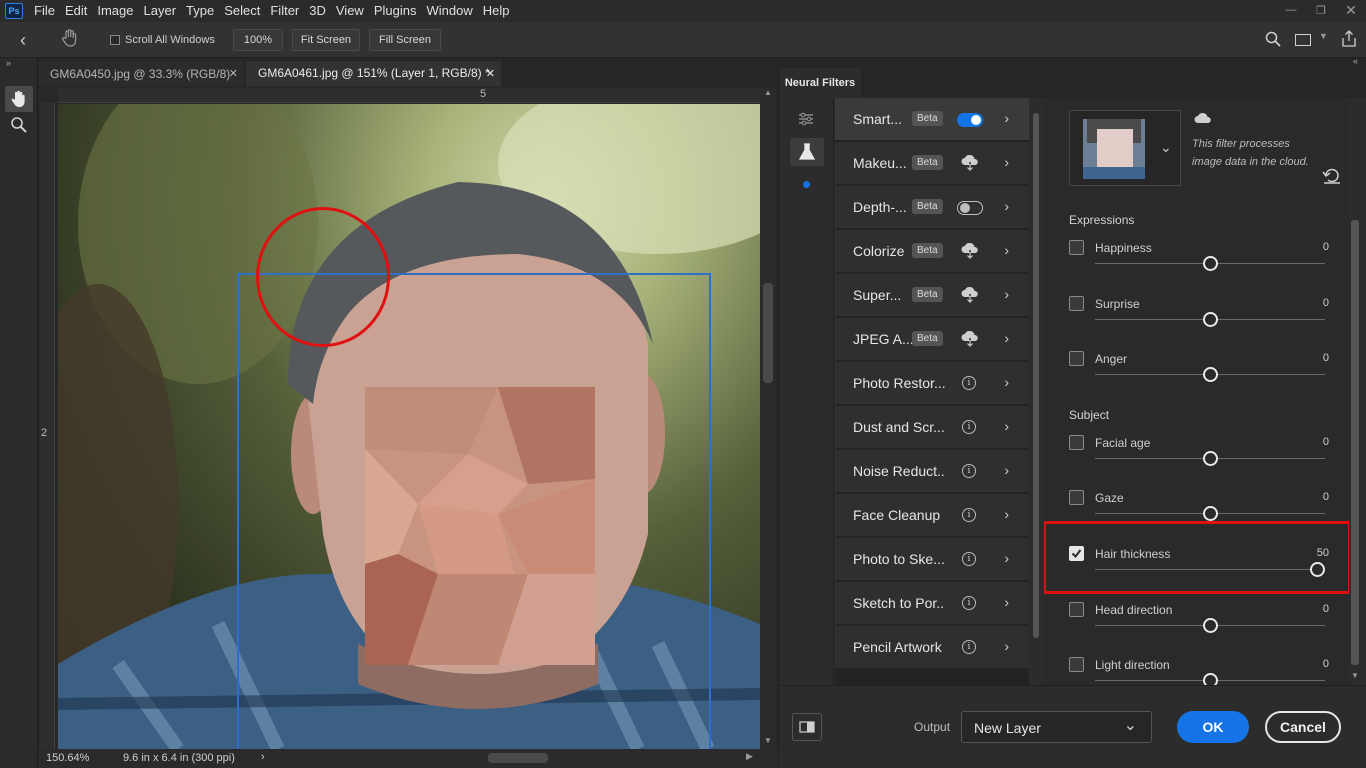 This screenshot has height=768, width=1366. What do you see at coordinates (518, 758) in the screenshot?
I see `horizontal-scroll-thumb` at bounding box center [518, 758].